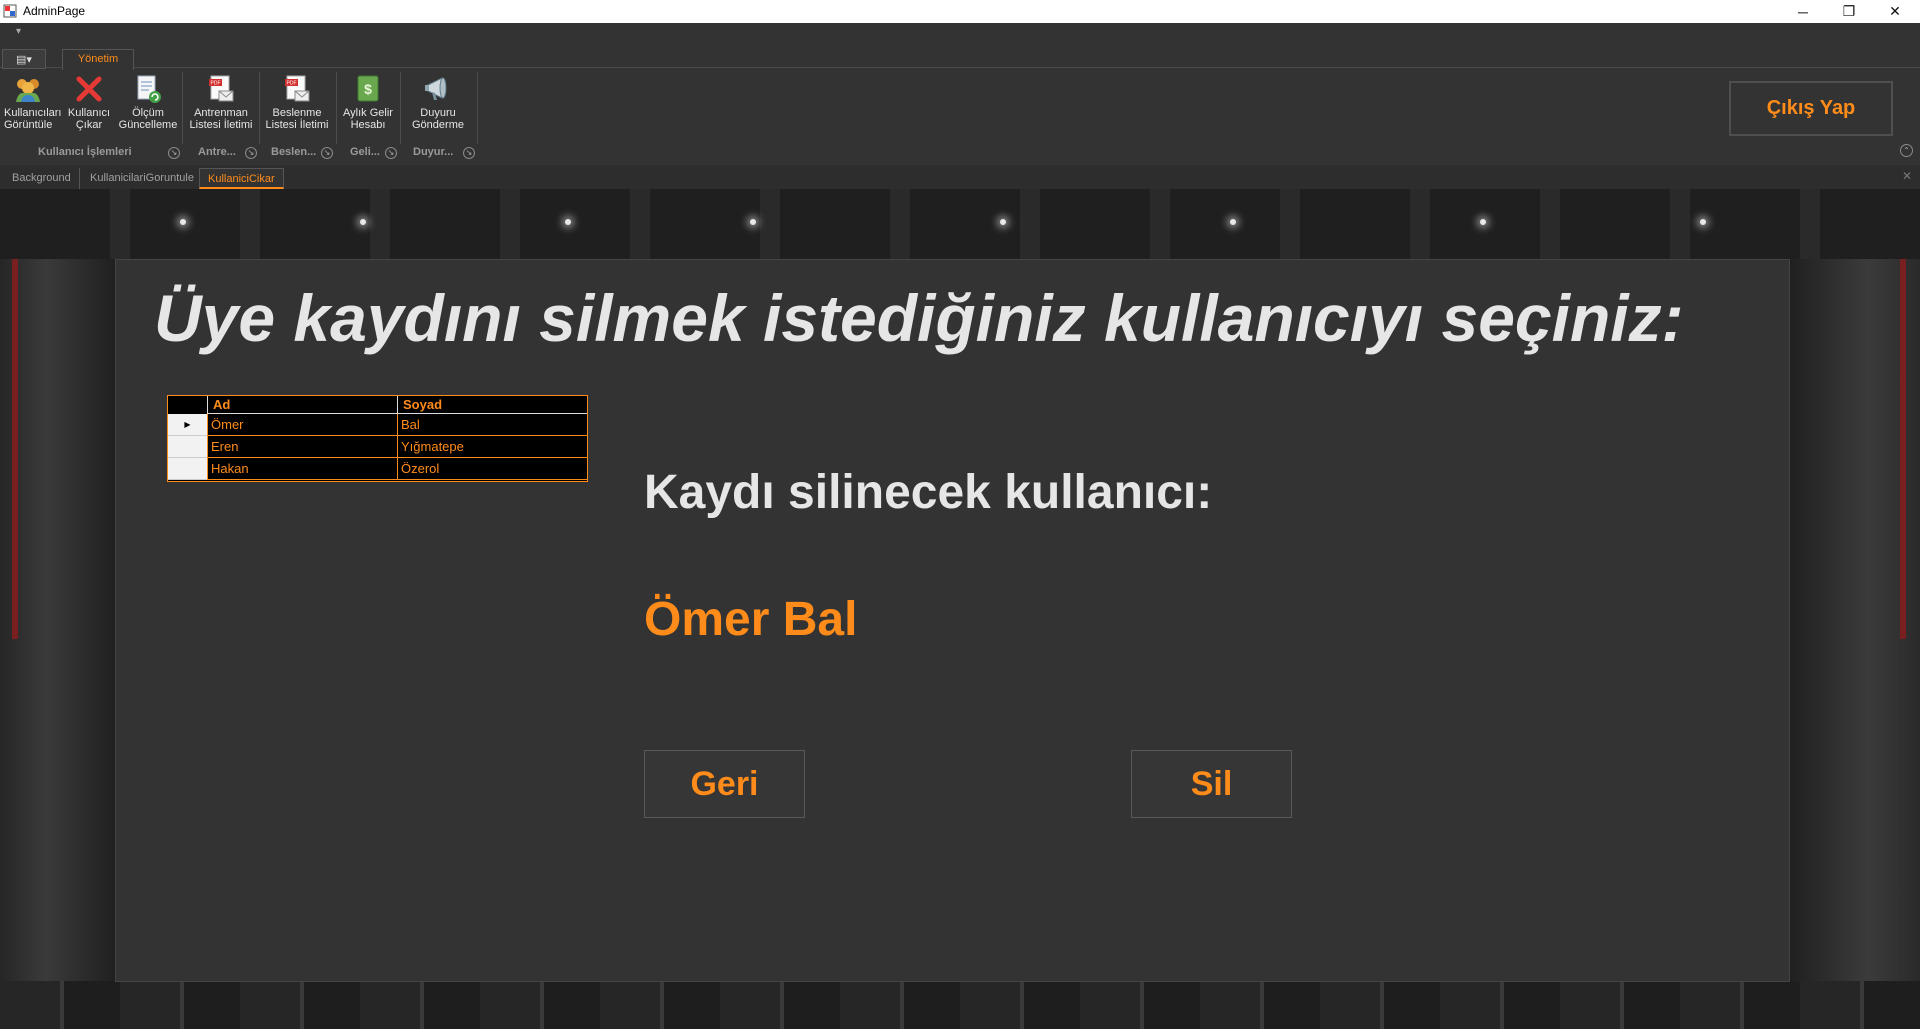  Describe the element at coordinates (1895, 11) in the screenshot. I see `close-button: ✕` at that location.